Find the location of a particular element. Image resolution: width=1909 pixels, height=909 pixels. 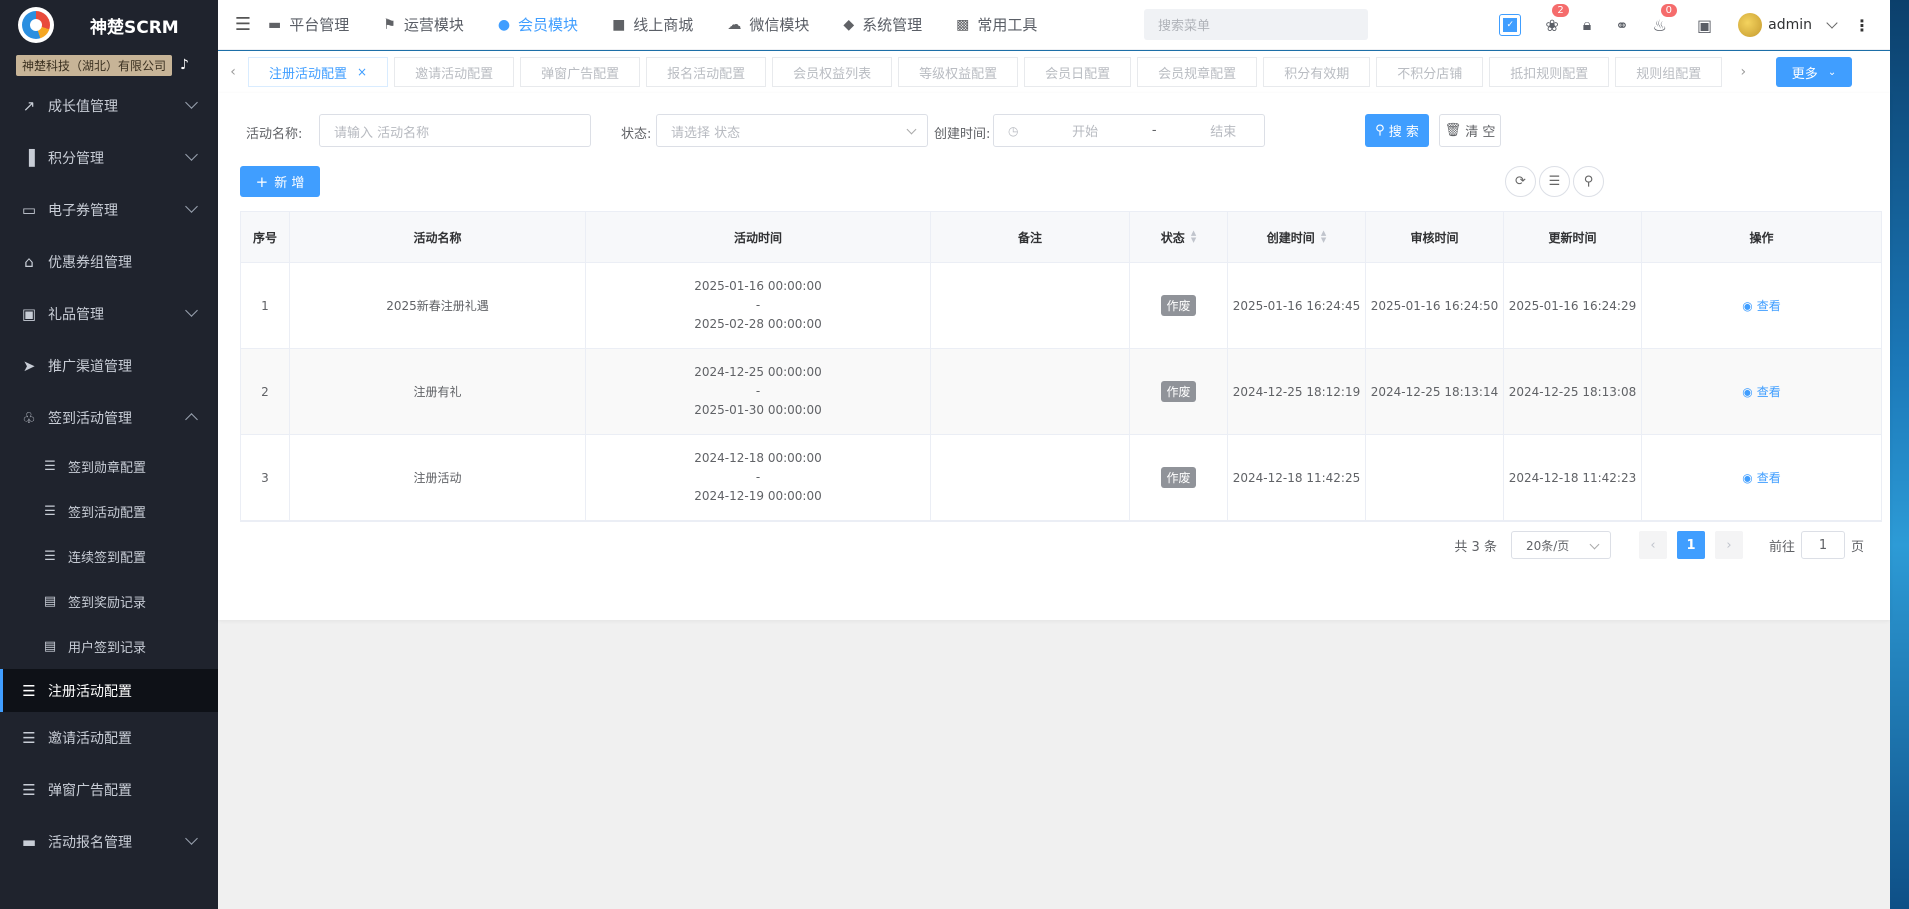

chart-line-icon: ↗ is located at coordinates (29, 106).